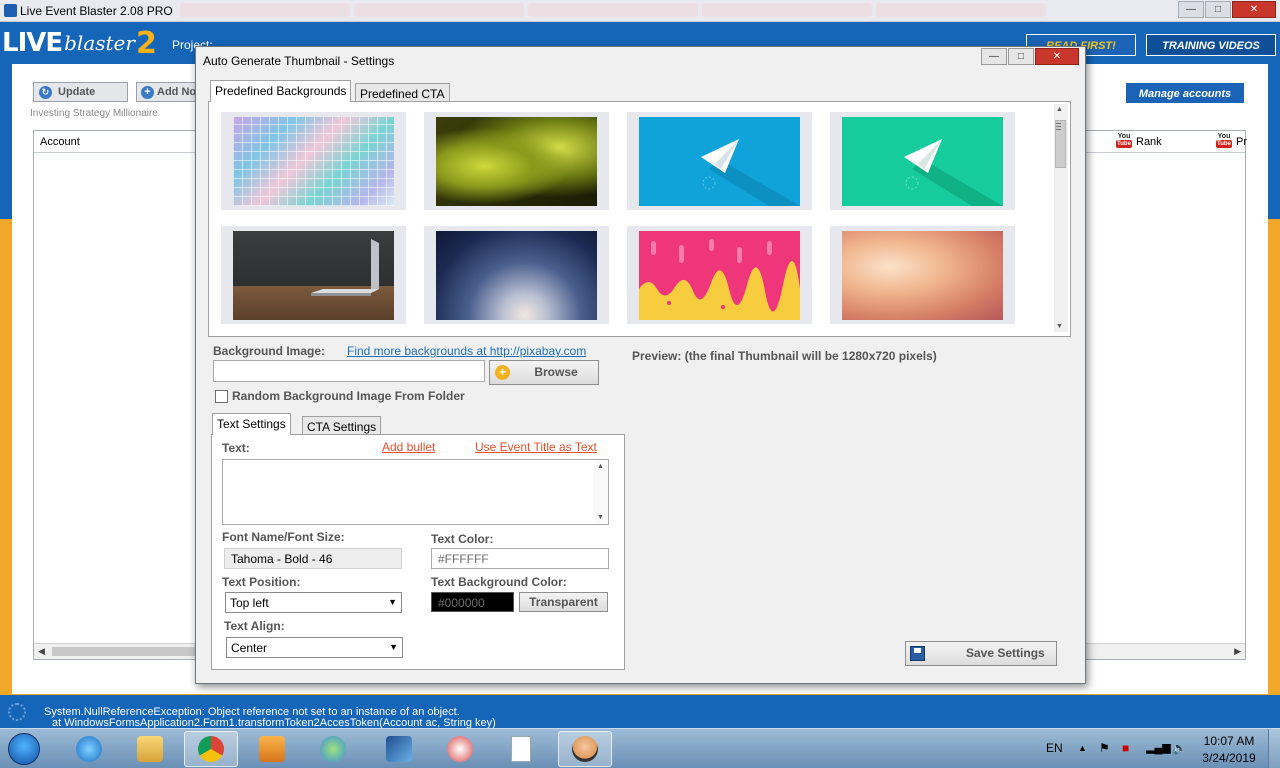 The width and height of the screenshot is (1280, 768). I want to click on taskbar-messenger, so click(333, 749).